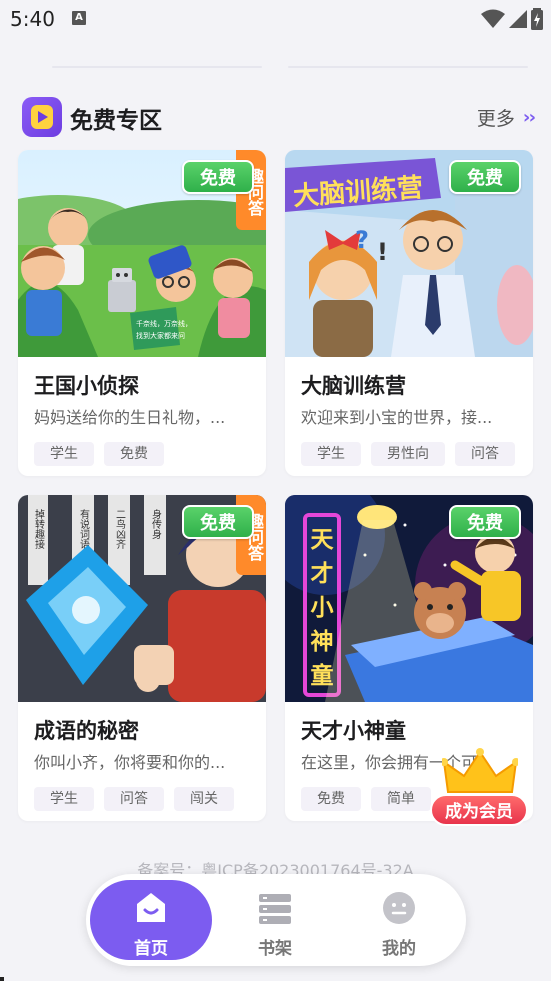 Image resolution: width=551 pixels, height=981 pixels. What do you see at coordinates (322, 641) in the screenshot?
I see `svg-text: 神` at bounding box center [322, 641].